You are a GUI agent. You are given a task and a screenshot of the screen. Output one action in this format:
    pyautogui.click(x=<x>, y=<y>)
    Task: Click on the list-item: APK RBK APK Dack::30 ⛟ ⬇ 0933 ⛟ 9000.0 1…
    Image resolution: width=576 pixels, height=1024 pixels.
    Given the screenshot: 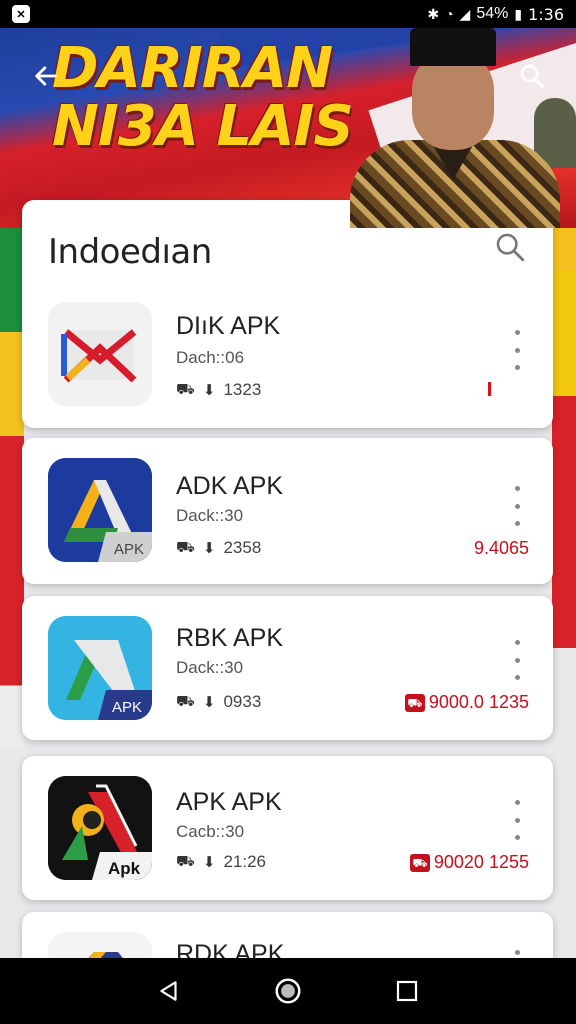 What is the action you would take?
    pyautogui.click(x=287, y=668)
    